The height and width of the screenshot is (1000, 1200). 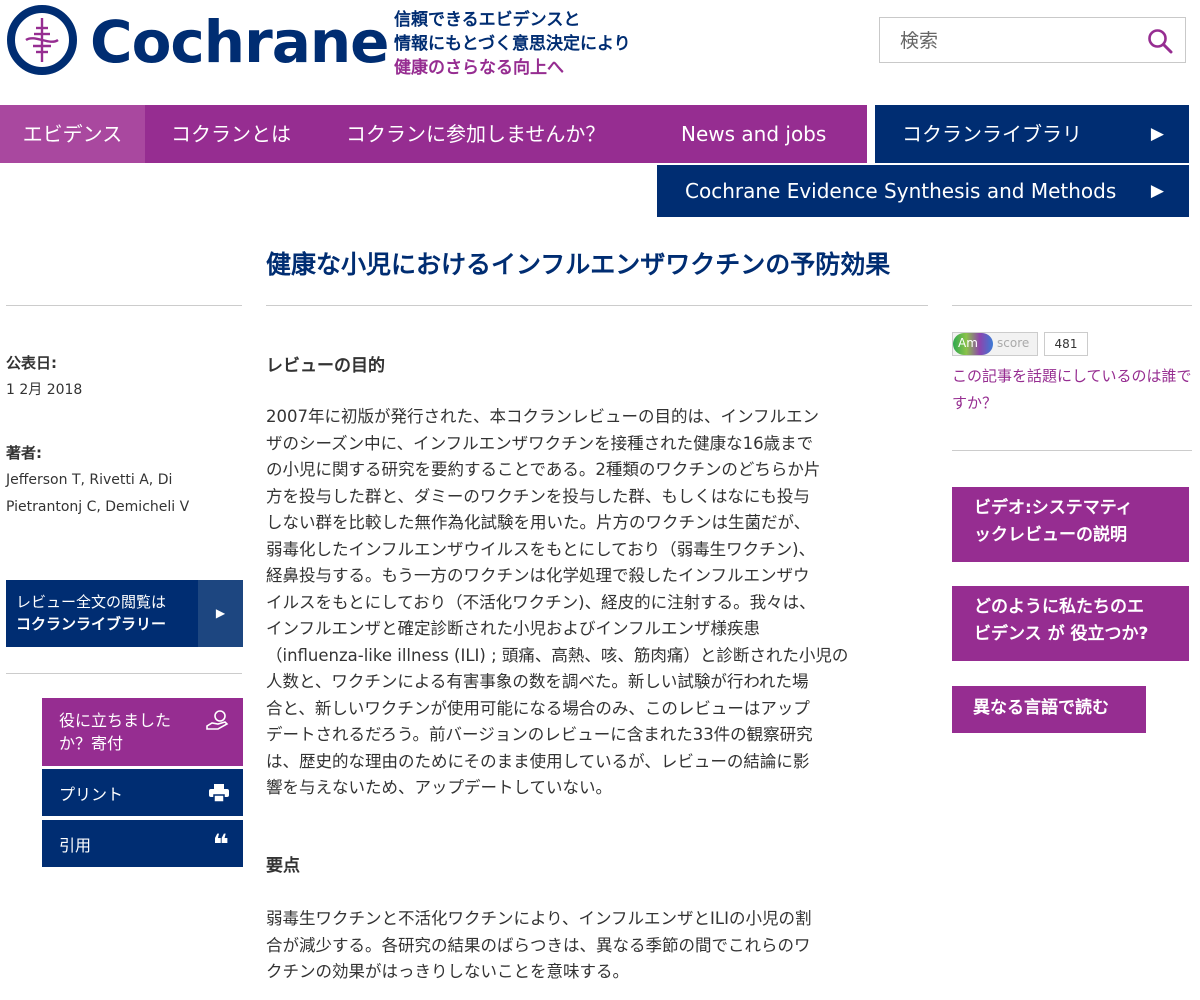 I want to click on print-icon, so click(x=219, y=795).